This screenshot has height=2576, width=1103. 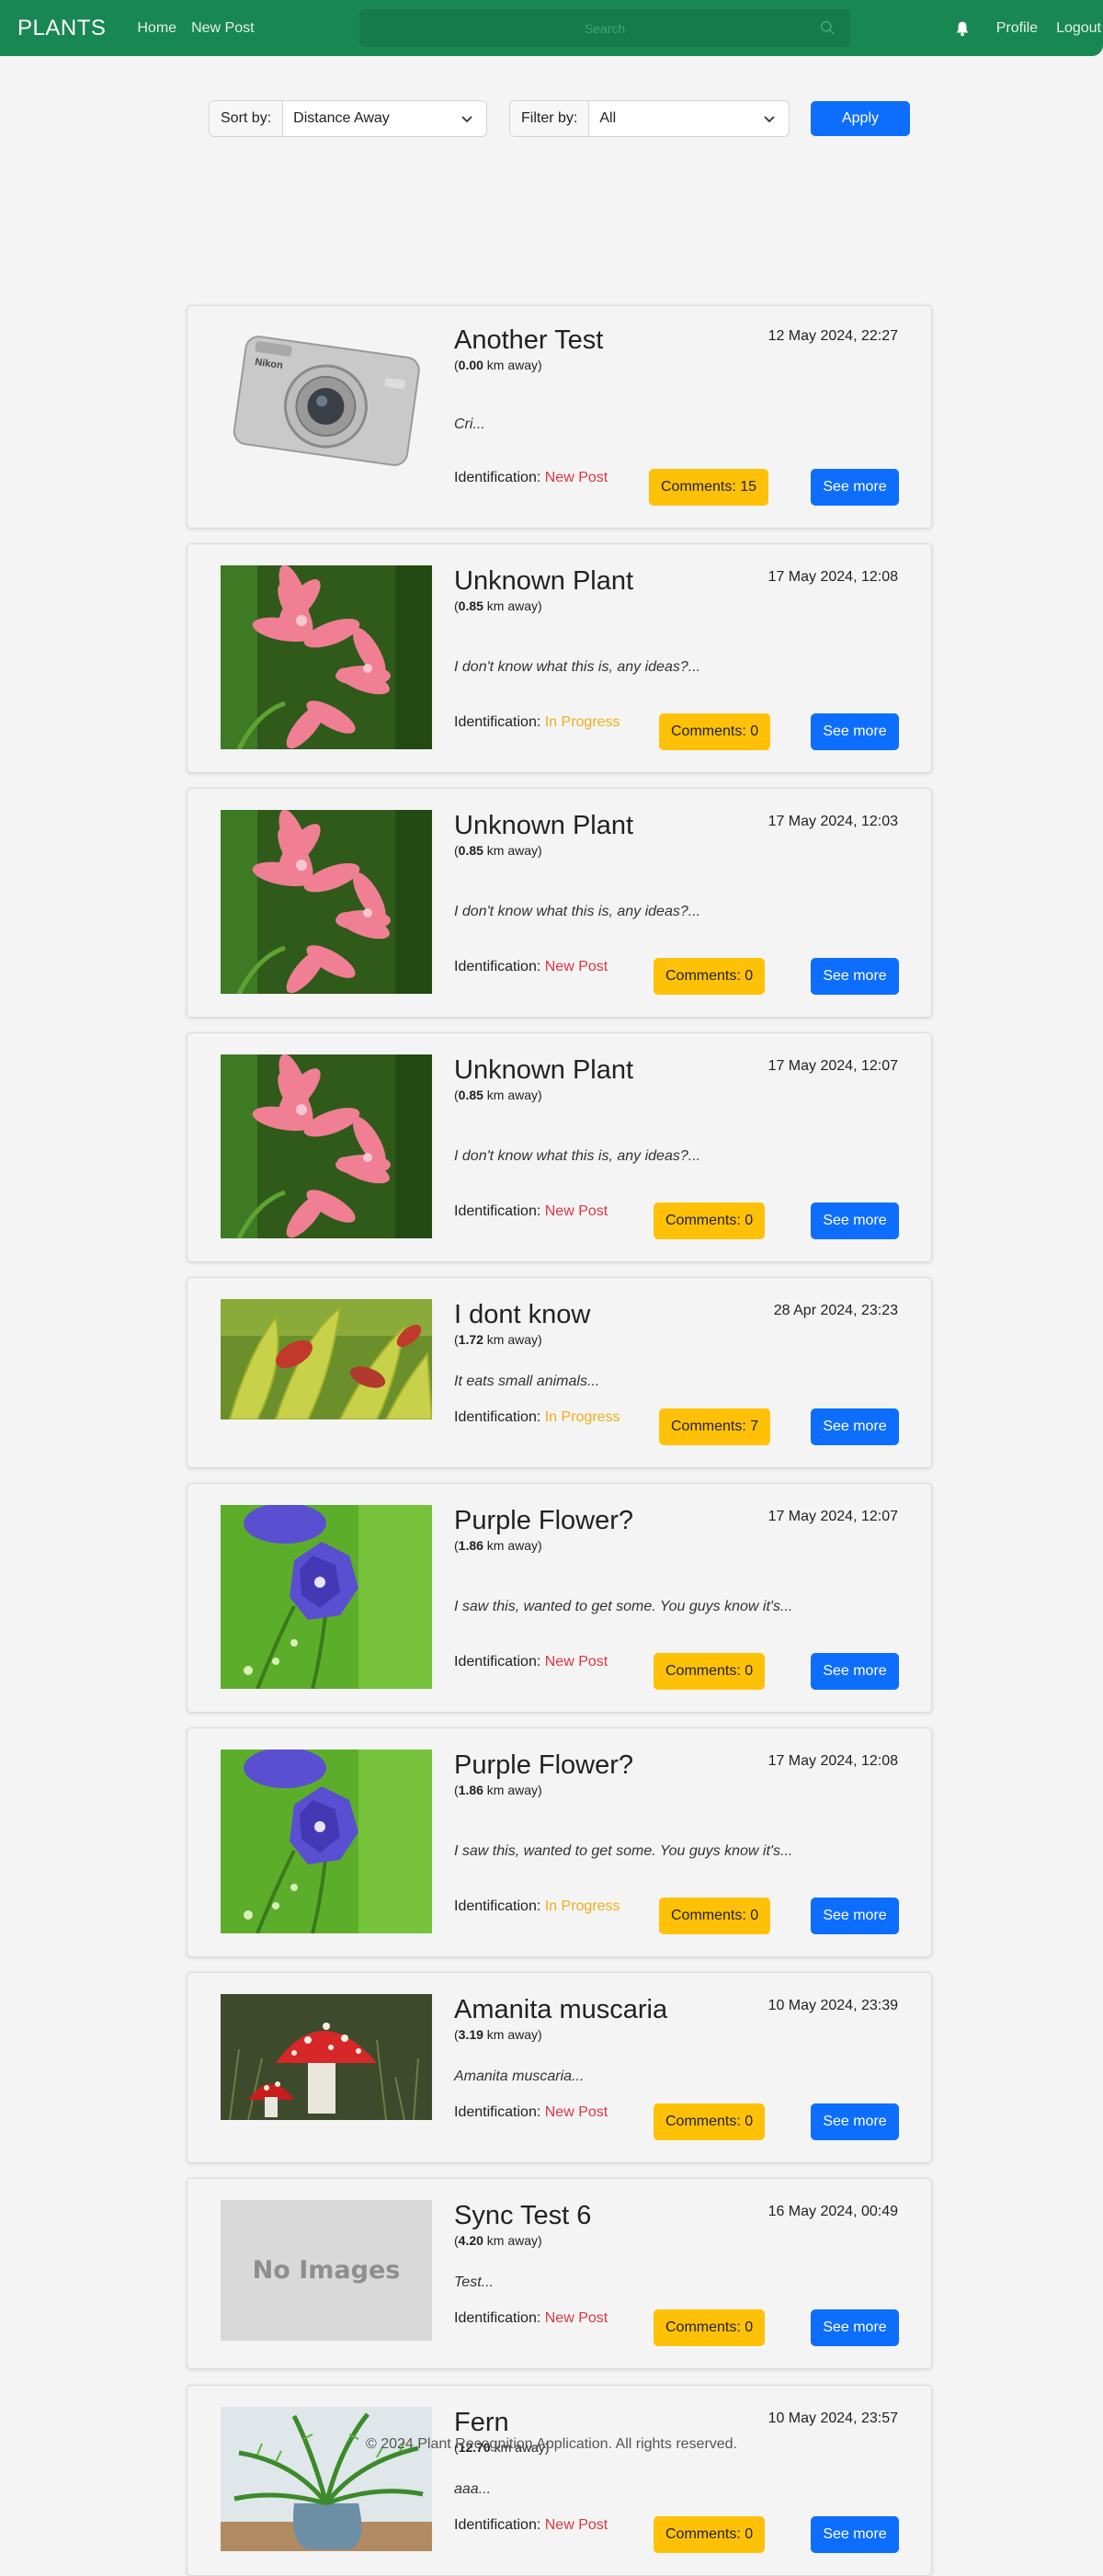 I want to click on distance-value: 0.00, so click(x=470, y=365).